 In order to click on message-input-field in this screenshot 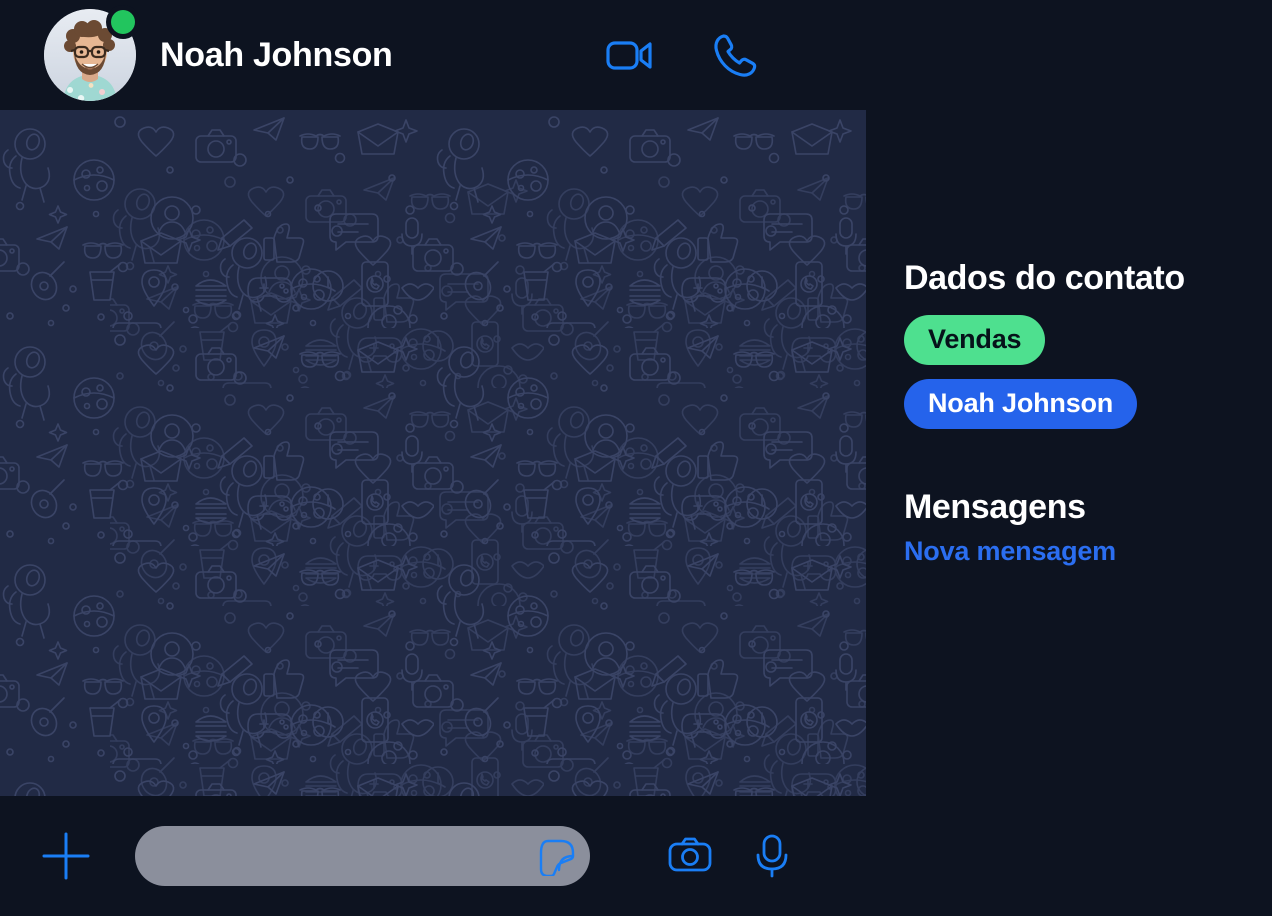, I will do `click(362, 857)`.